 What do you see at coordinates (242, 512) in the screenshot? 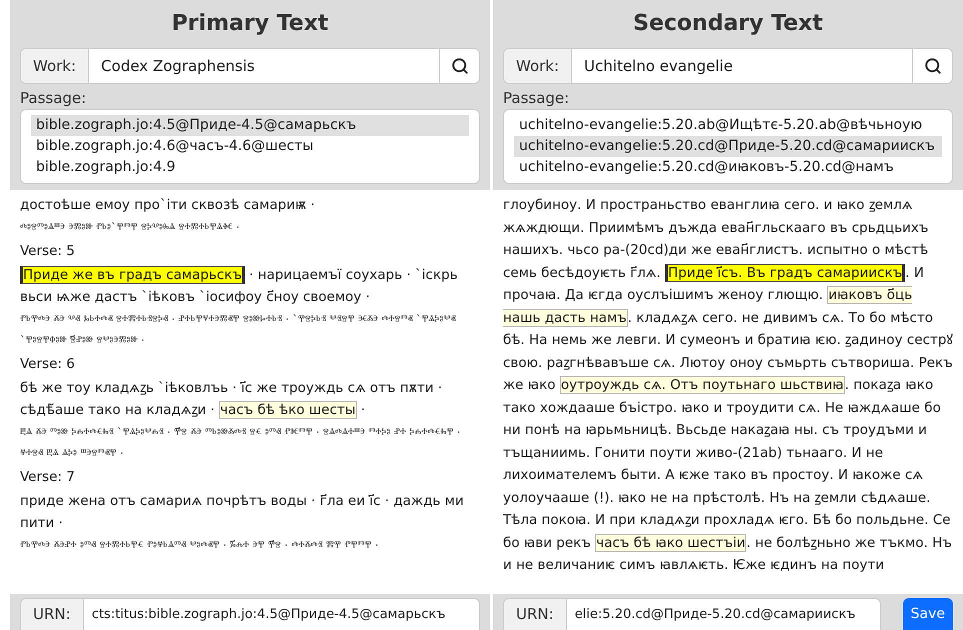
I see `verse-text: приде жена отъ самариѧ почрѣтъ воды · г҃ла еи і҃с · даждь ми пити ·` at bounding box center [242, 512].